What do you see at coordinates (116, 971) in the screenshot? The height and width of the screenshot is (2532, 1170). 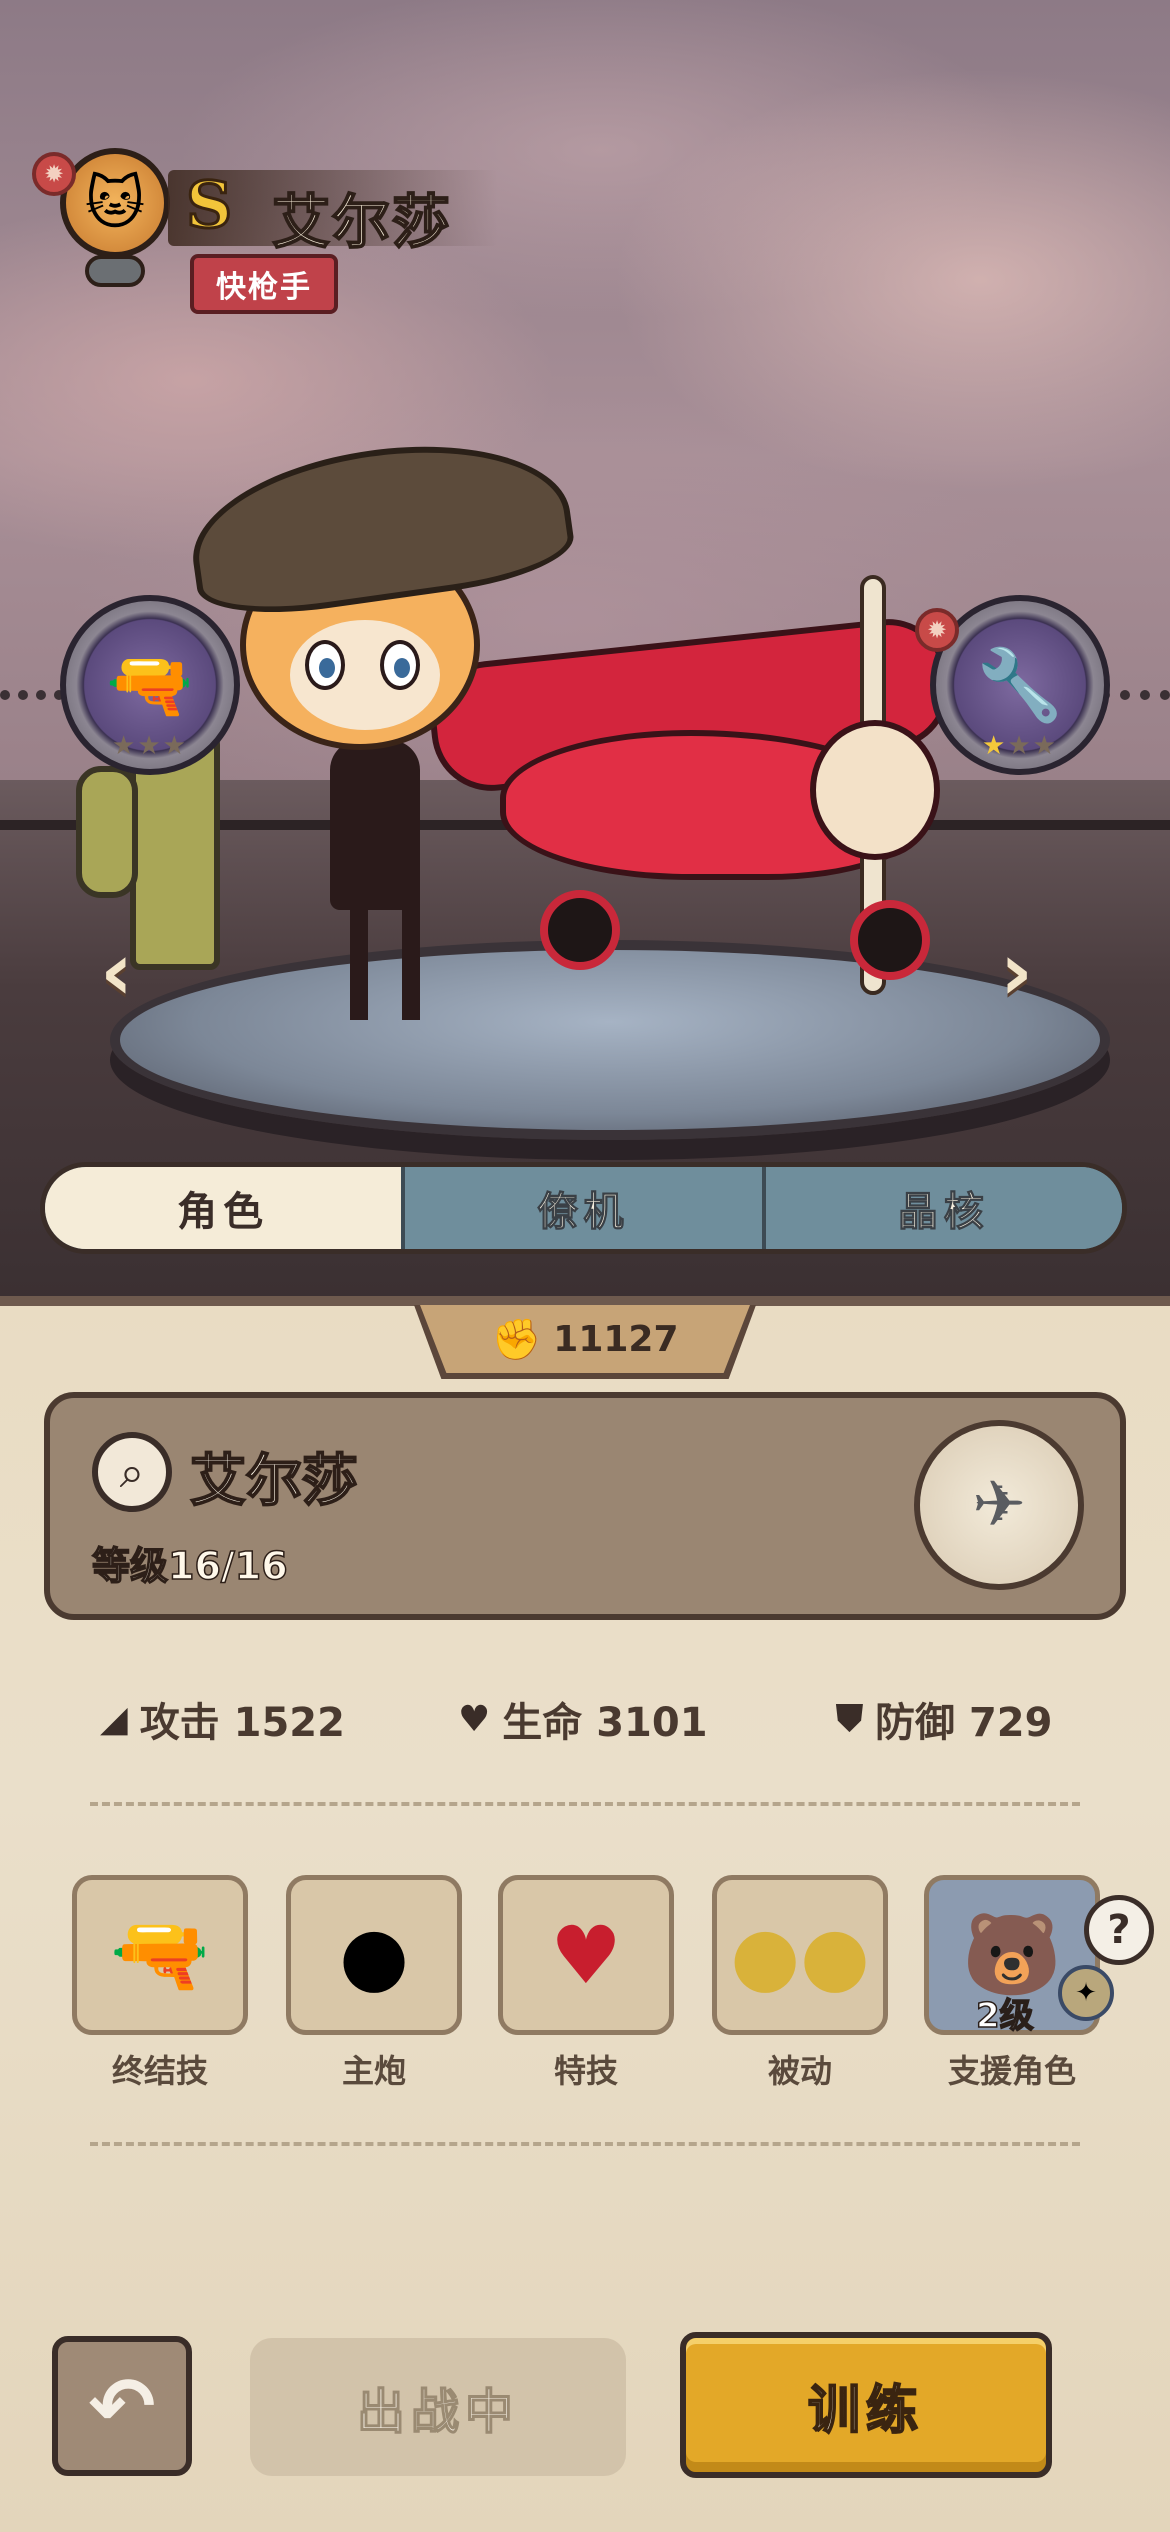 I see `prev-character-arrow: ‹` at bounding box center [116, 971].